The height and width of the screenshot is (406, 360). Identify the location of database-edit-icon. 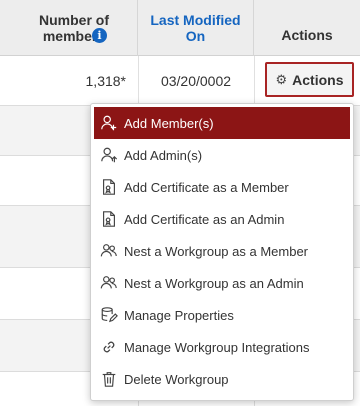
(109, 315).